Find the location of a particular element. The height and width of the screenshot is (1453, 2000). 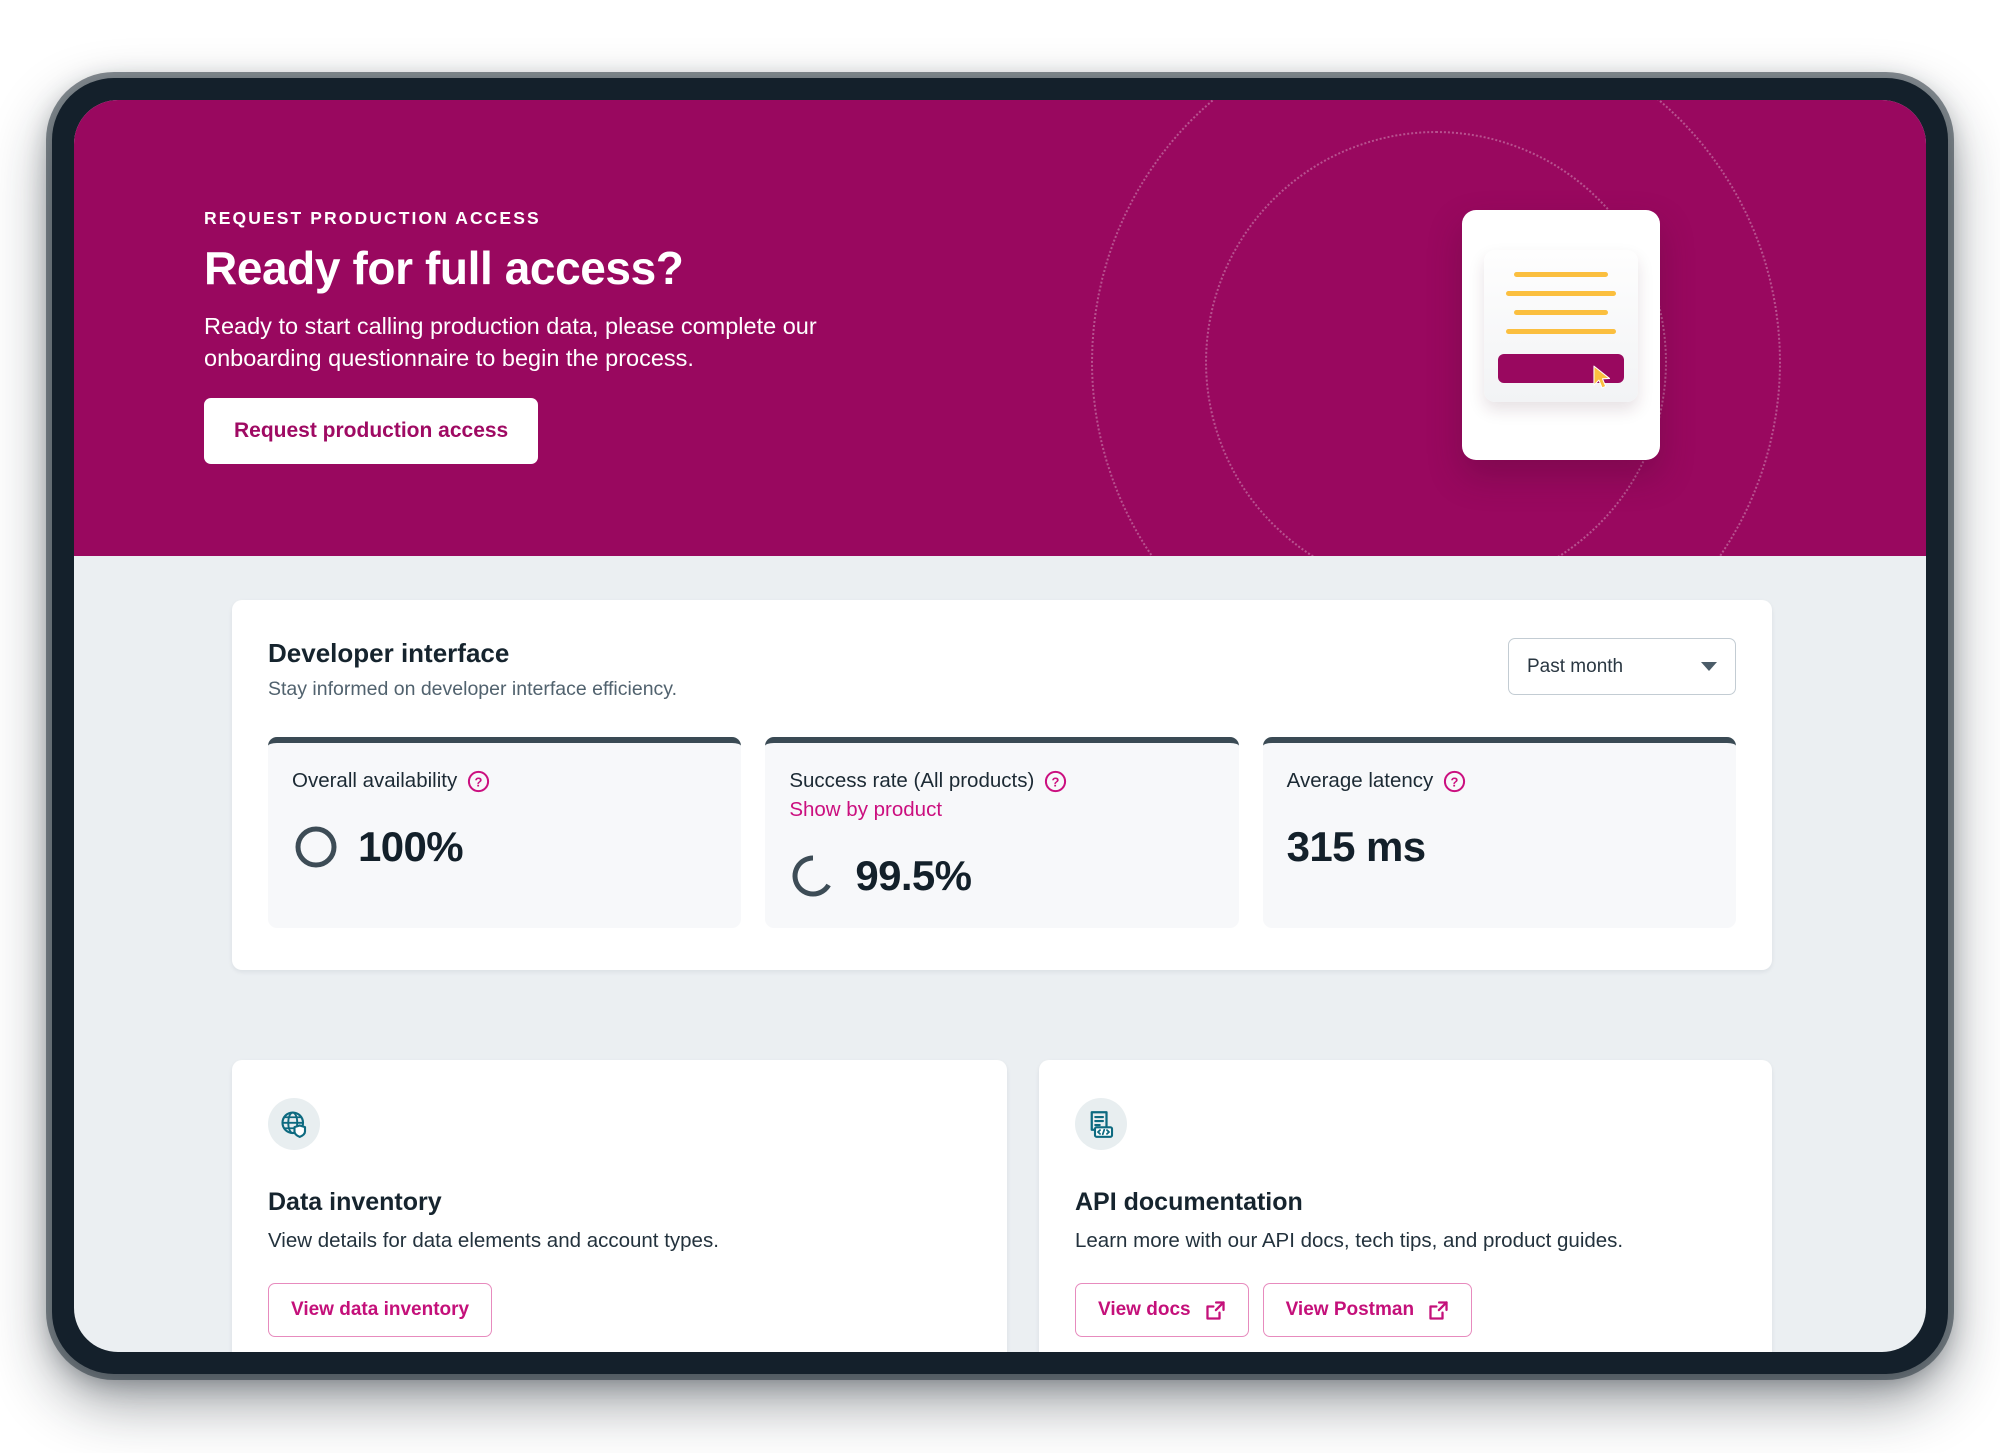

metric-value: 100% is located at coordinates (411, 846).